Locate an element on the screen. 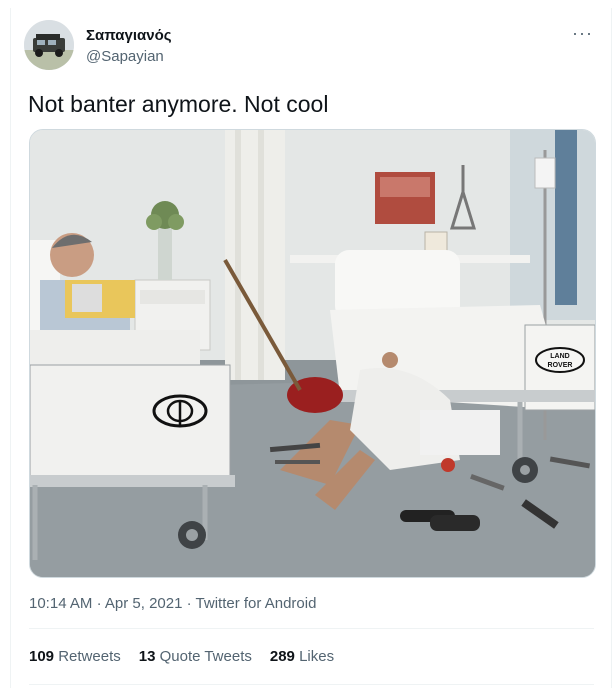 The image size is (614, 690). avatar is located at coordinates (49, 45).